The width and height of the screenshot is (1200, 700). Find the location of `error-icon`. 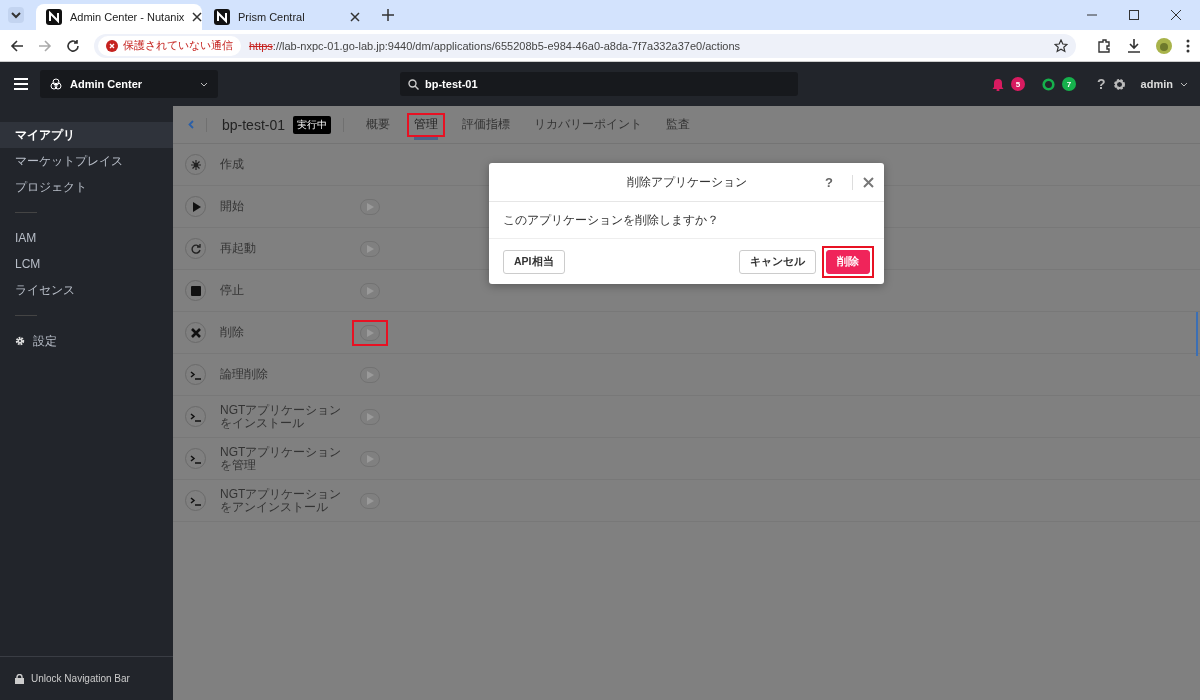

error-icon is located at coordinates (112, 45).